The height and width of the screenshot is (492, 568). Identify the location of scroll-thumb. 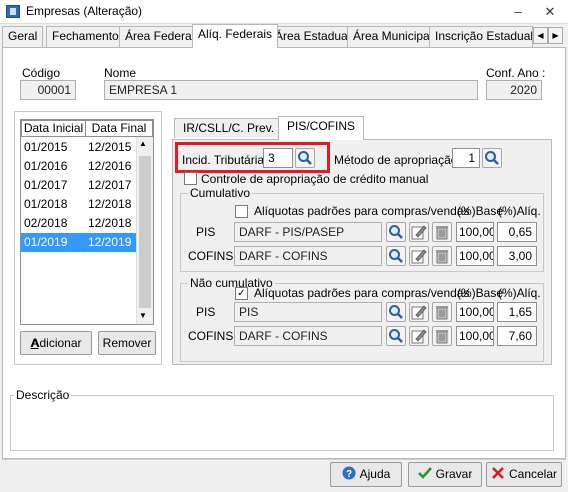
(145, 232).